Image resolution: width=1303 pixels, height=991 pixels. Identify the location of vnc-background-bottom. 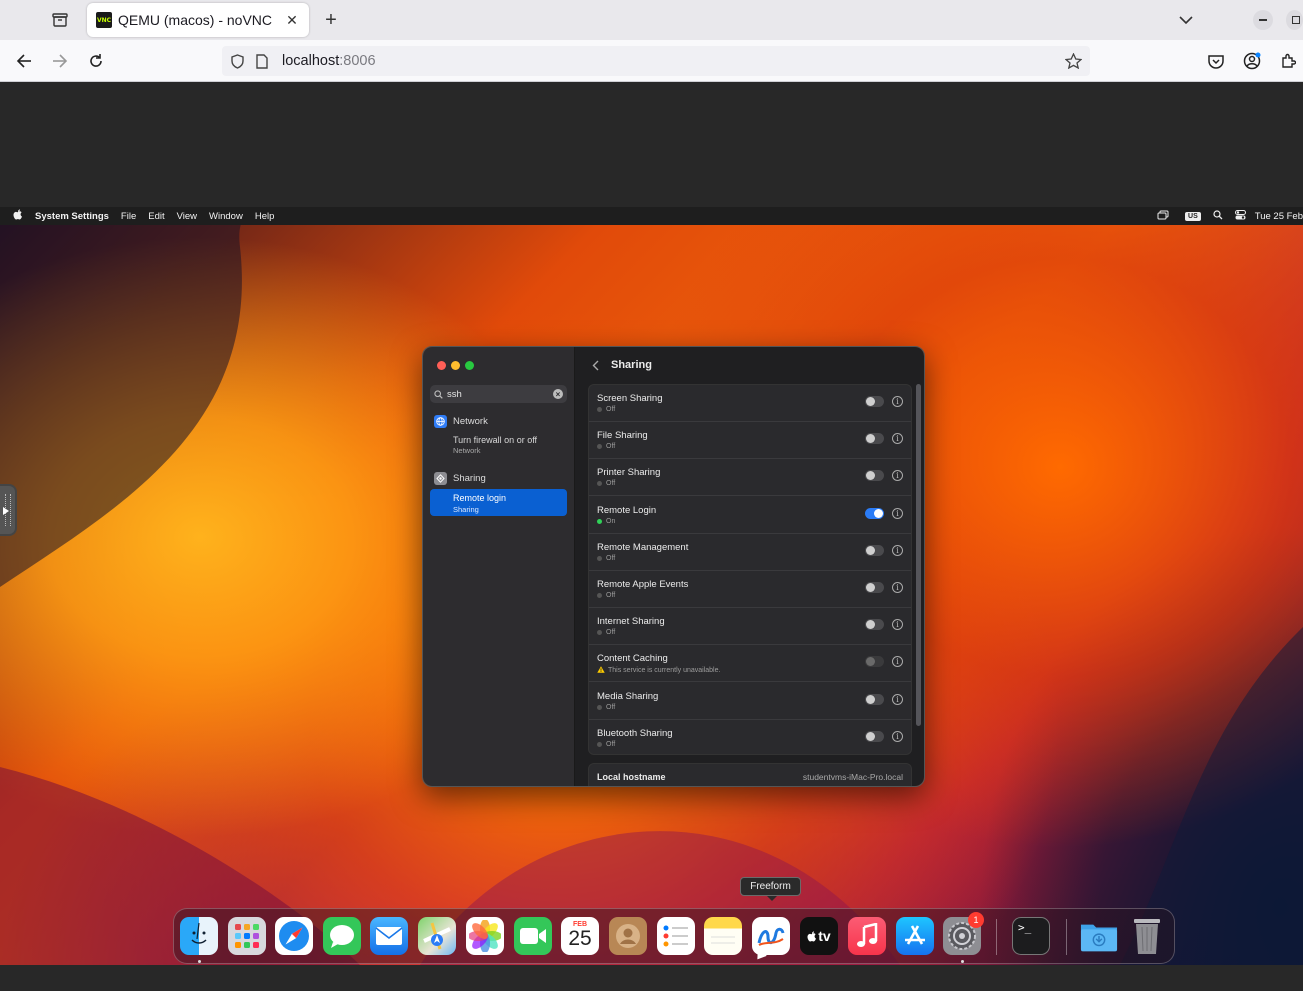
(651, 978).